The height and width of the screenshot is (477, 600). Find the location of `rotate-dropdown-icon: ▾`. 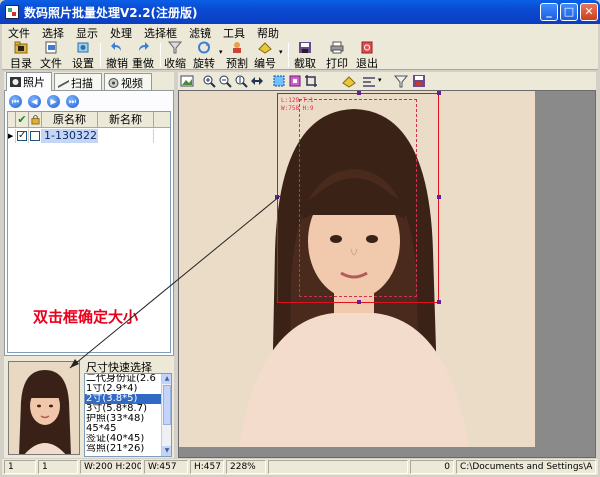

rotate-dropdown-icon: ▾ is located at coordinates (221, 52).